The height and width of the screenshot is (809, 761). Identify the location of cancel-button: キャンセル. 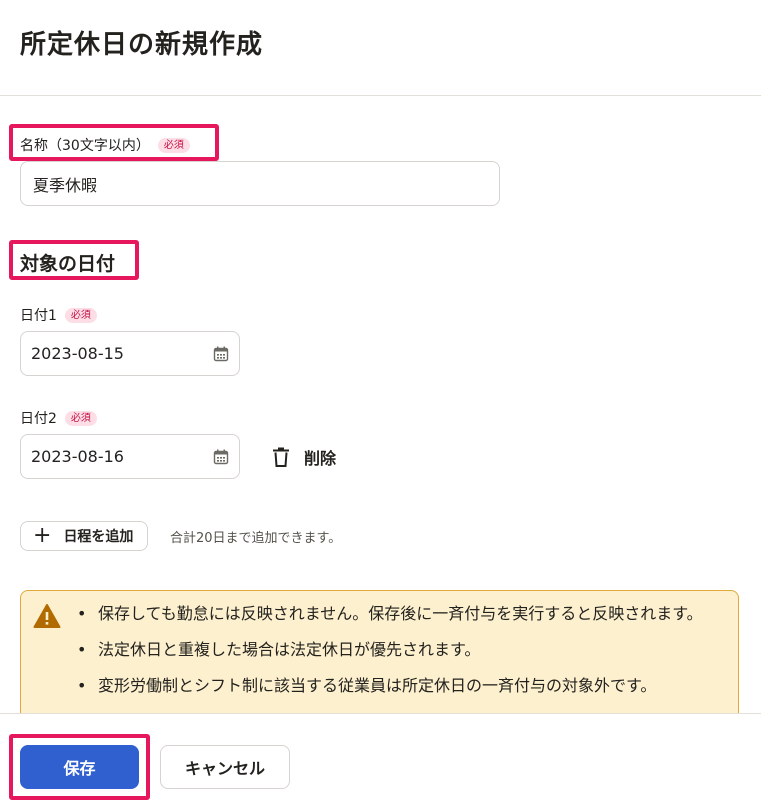
(225, 767).